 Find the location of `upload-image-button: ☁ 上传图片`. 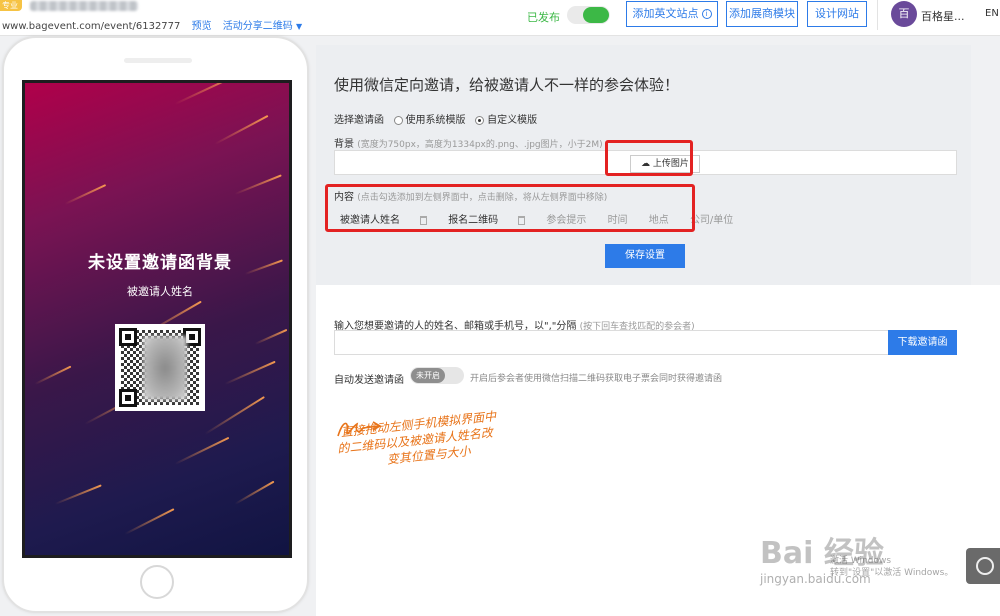

upload-image-button: ☁ 上传图片 is located at coordinates (665, 164).